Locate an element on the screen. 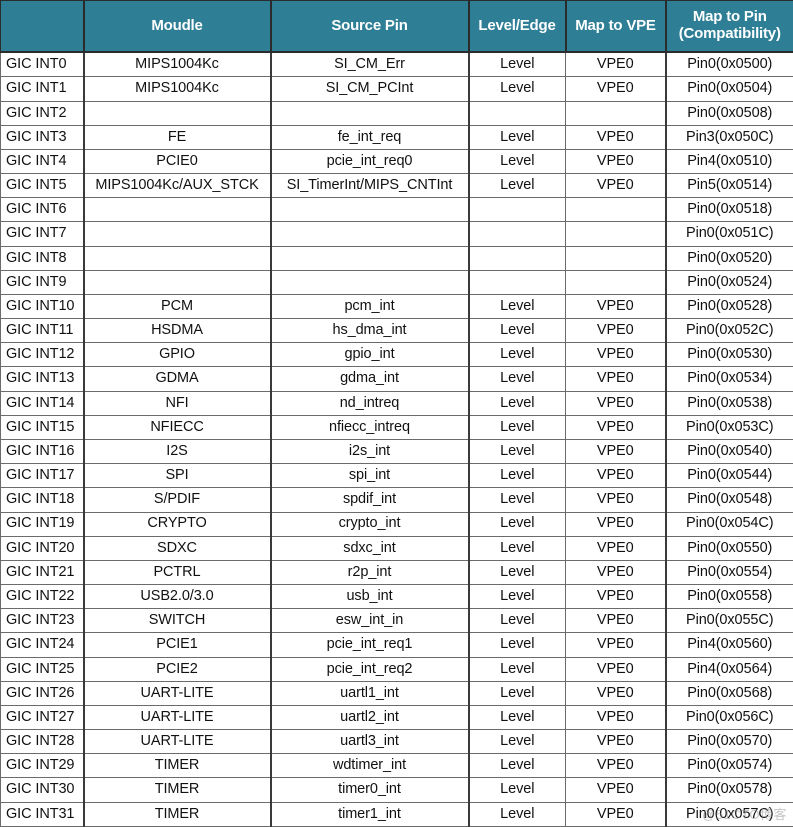  cell-map-to-pin: Pin0(0x0540) is located at coordinates (729, 451).